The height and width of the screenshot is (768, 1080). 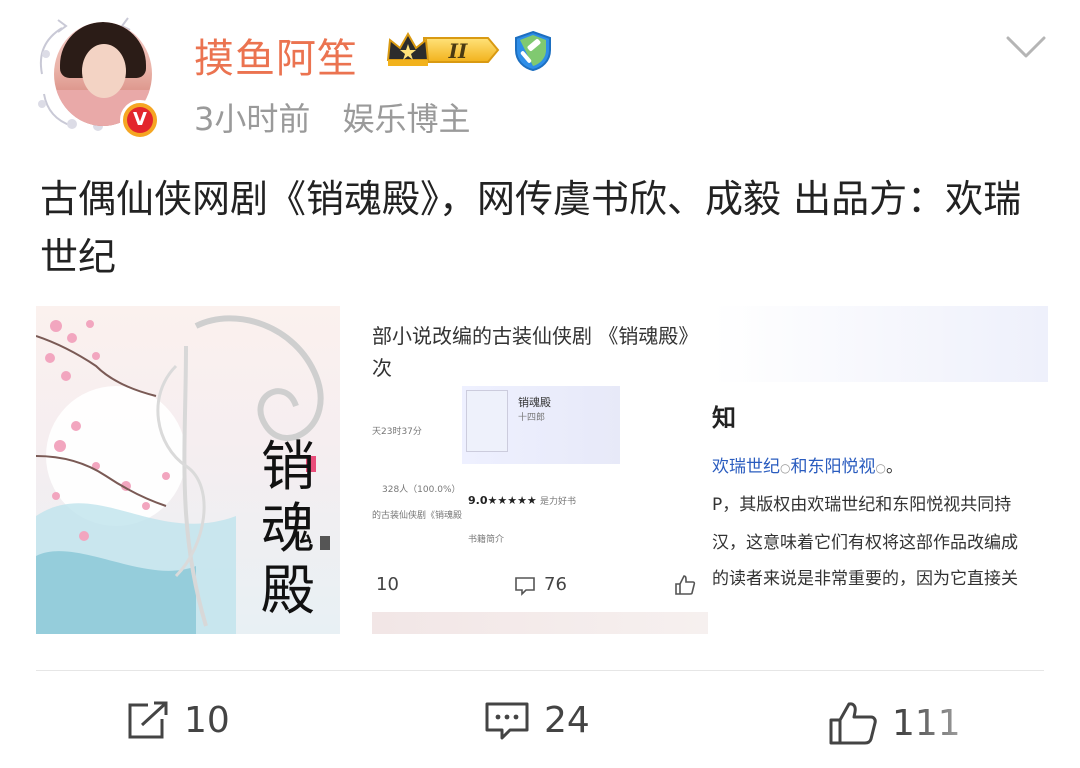 I want to click on desc-text: 的古装仙侠剧《销魂殿, so click(x=417, y=516).